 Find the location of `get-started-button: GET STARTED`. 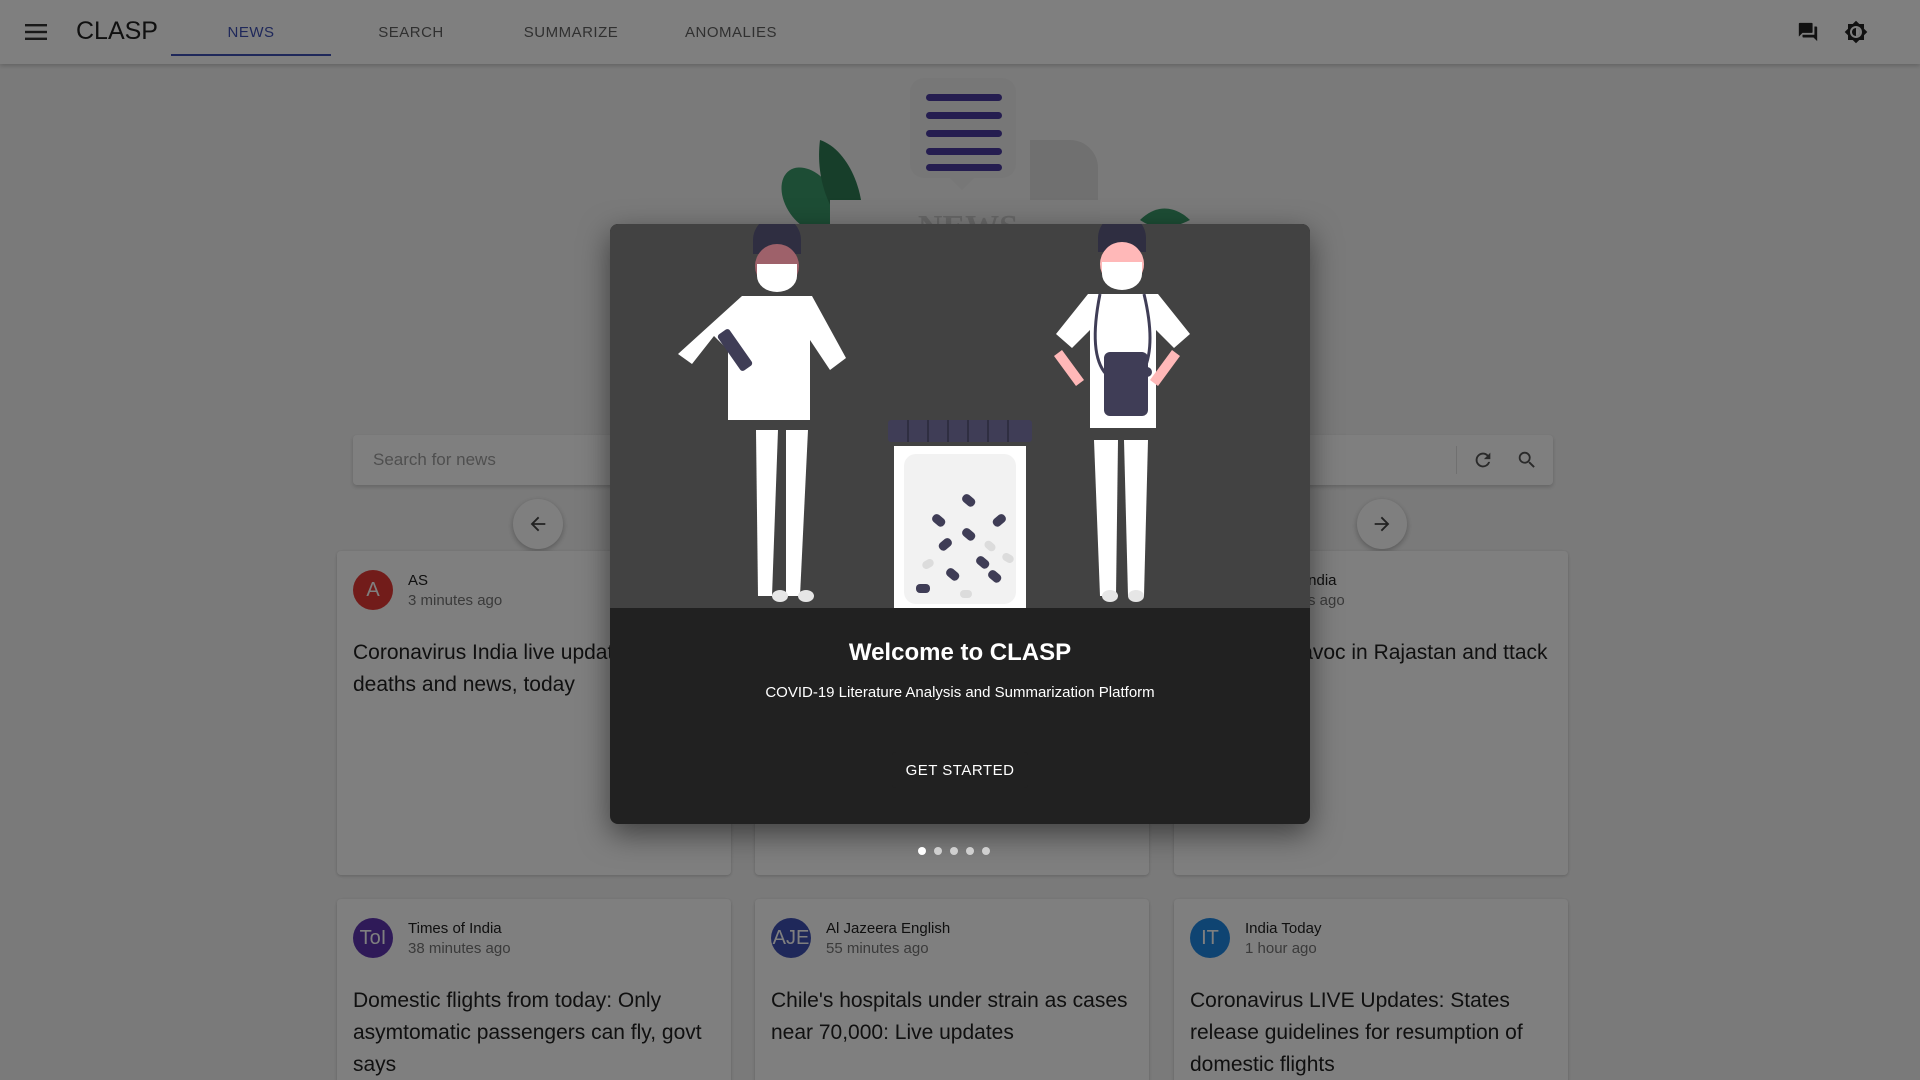

get-started-button: GET STARTED is located at coordinates (960, 770).